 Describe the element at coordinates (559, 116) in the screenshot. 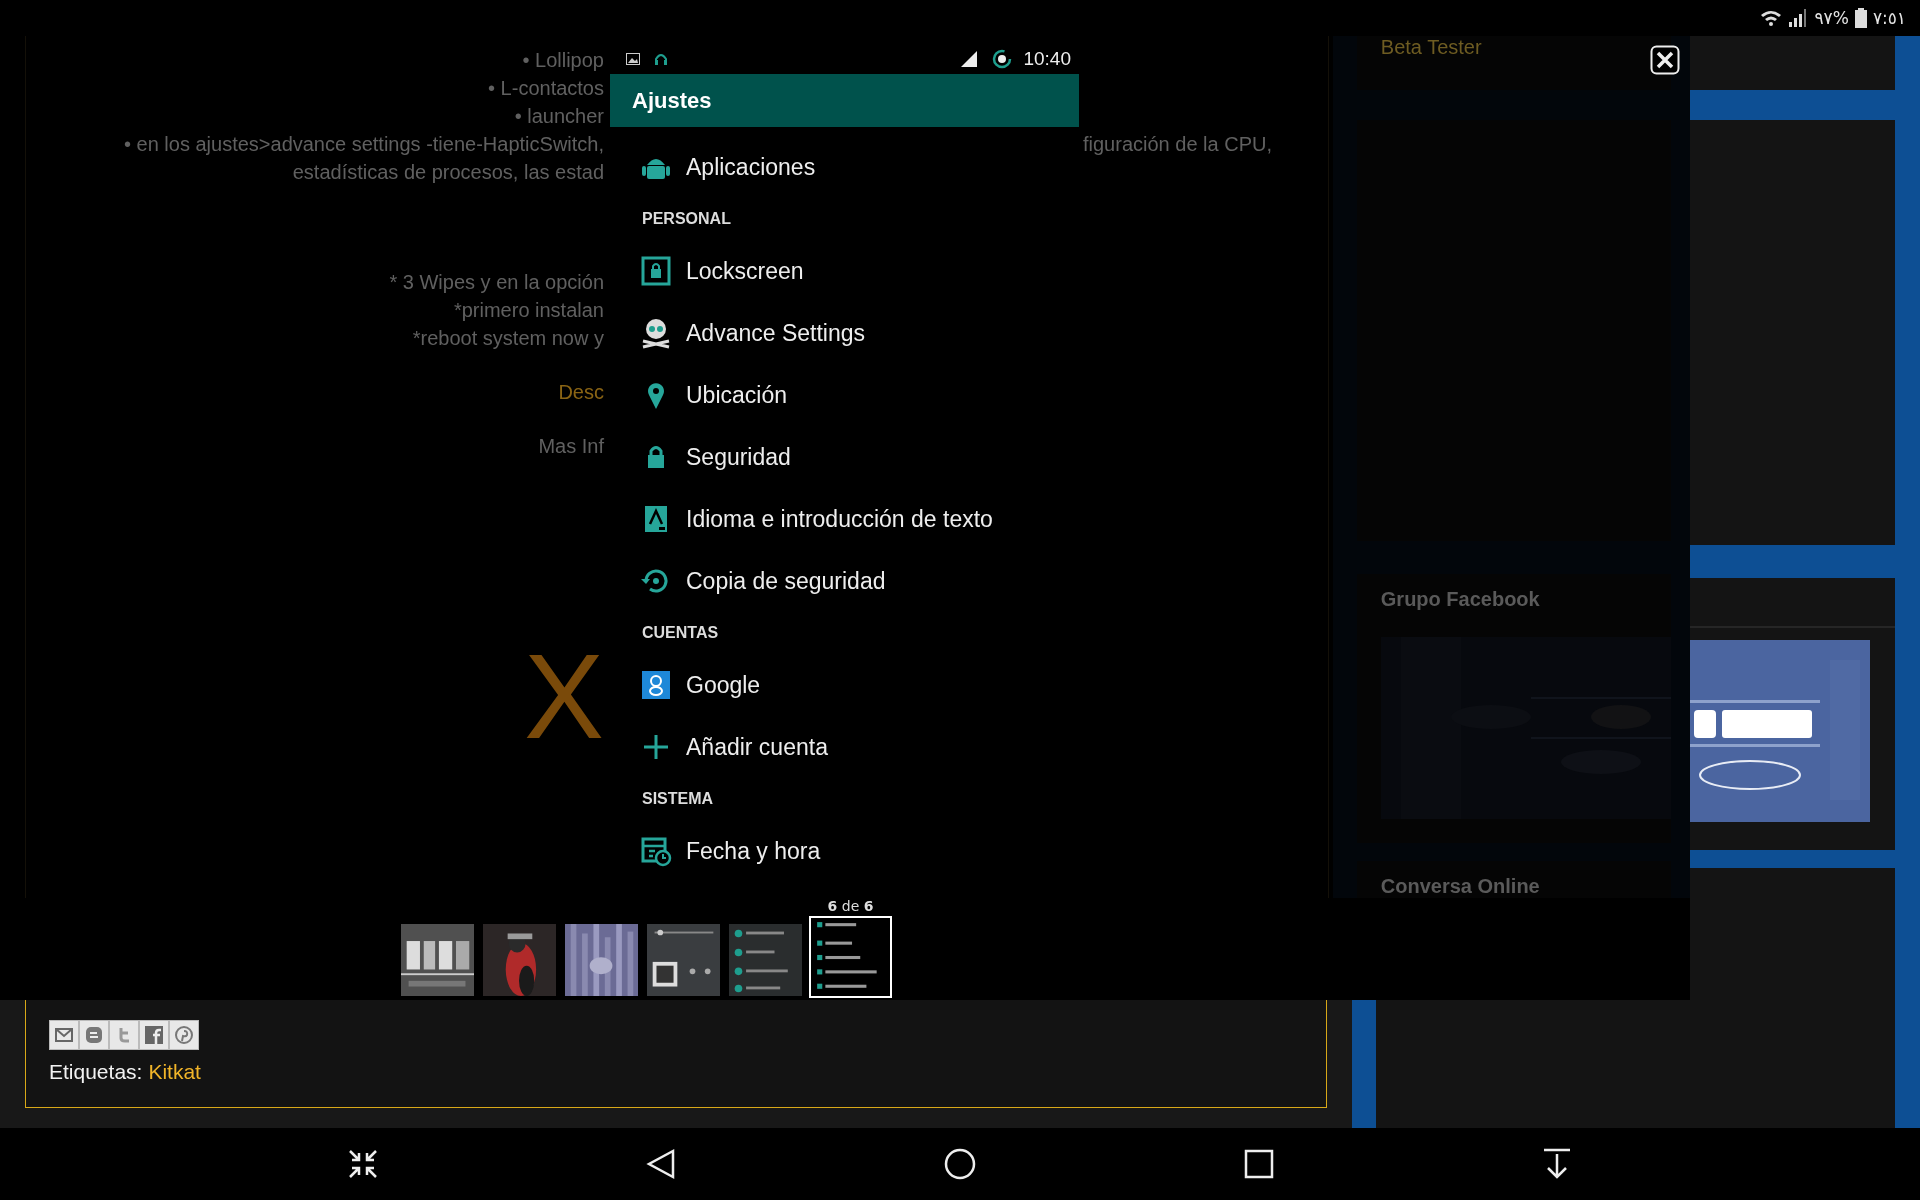

I see `post-text: • launcher` at that location.